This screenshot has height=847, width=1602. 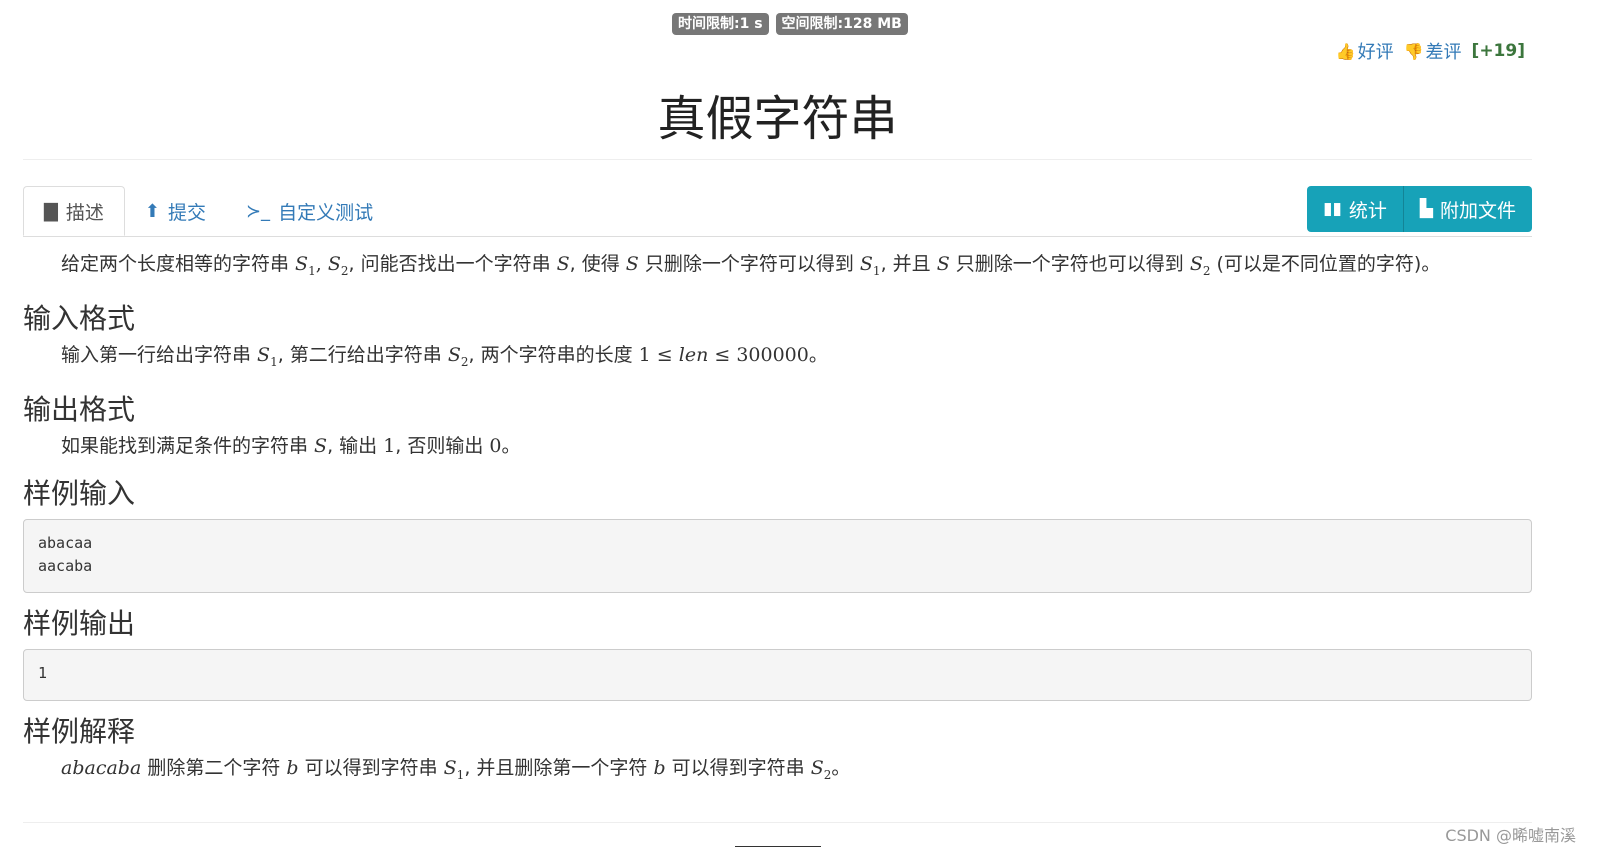 What do you see at coordinates (777, 555) in the screenshot?
I see `sample-input-block: abacaa aacaba` at bounding box center [777, 555].